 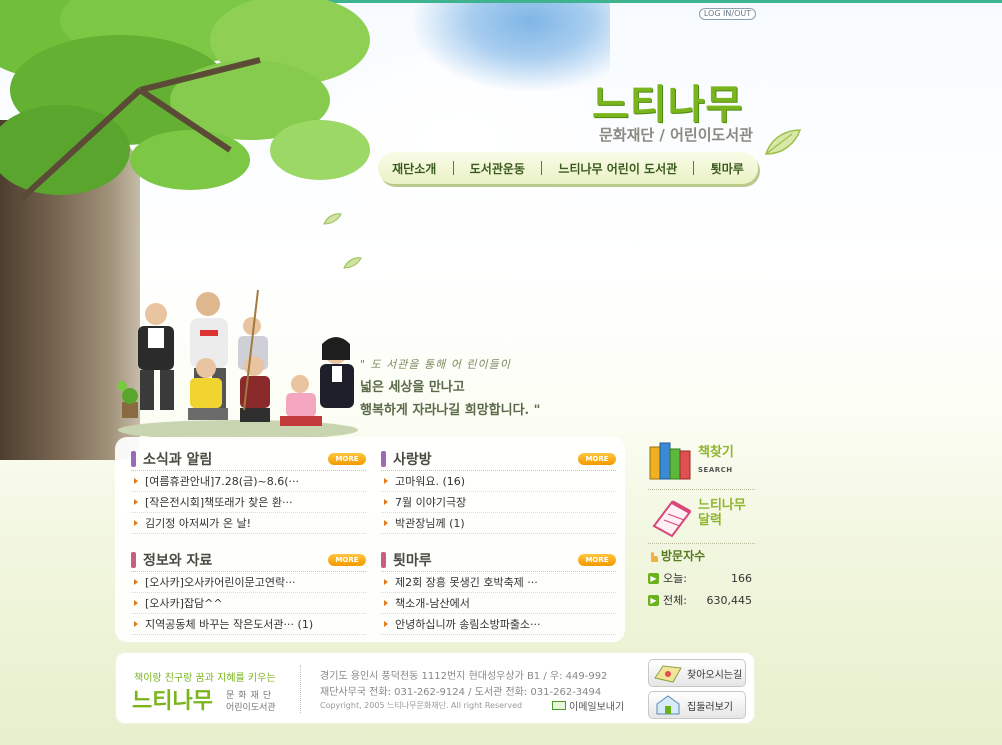 I want to click on nav-toetmaru: 툇마루, so click(x=727, y=168).